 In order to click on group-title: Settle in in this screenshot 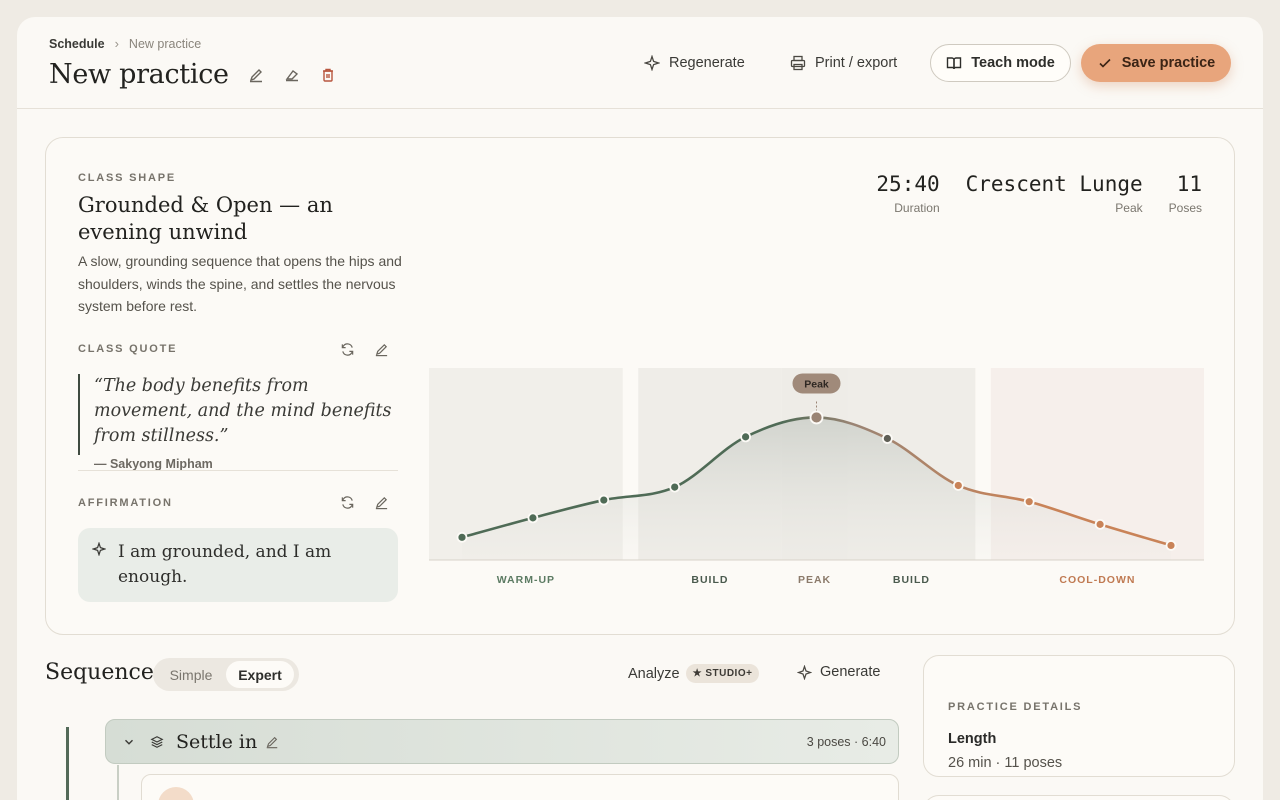, I will do `click(217, 741)`.